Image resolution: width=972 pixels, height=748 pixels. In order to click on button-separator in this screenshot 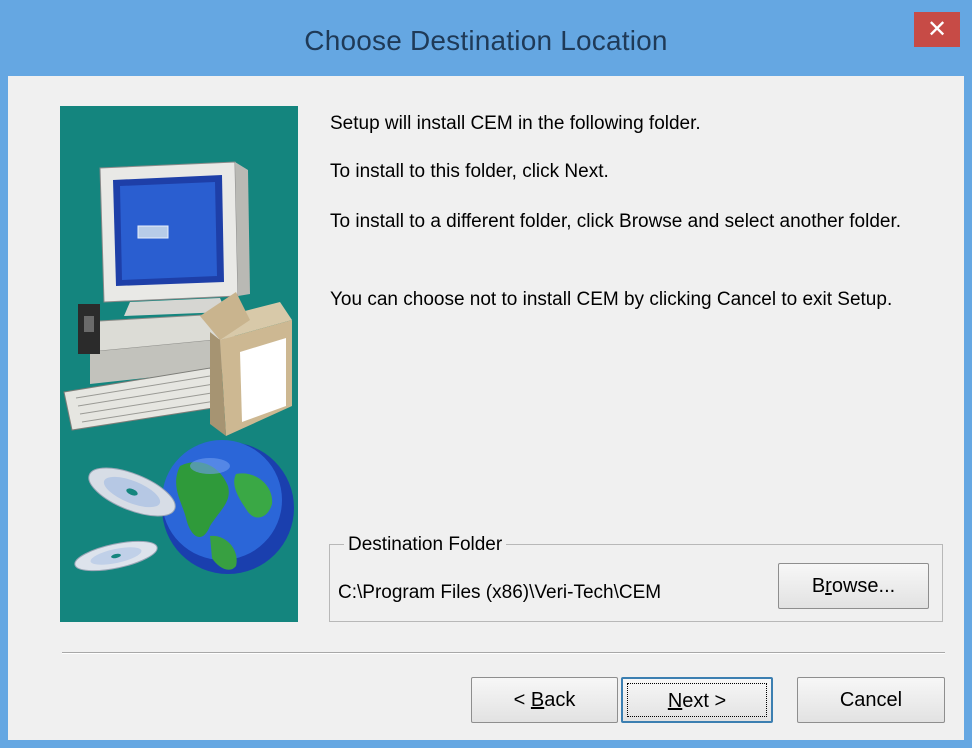, I will do `click(503, 653)`.